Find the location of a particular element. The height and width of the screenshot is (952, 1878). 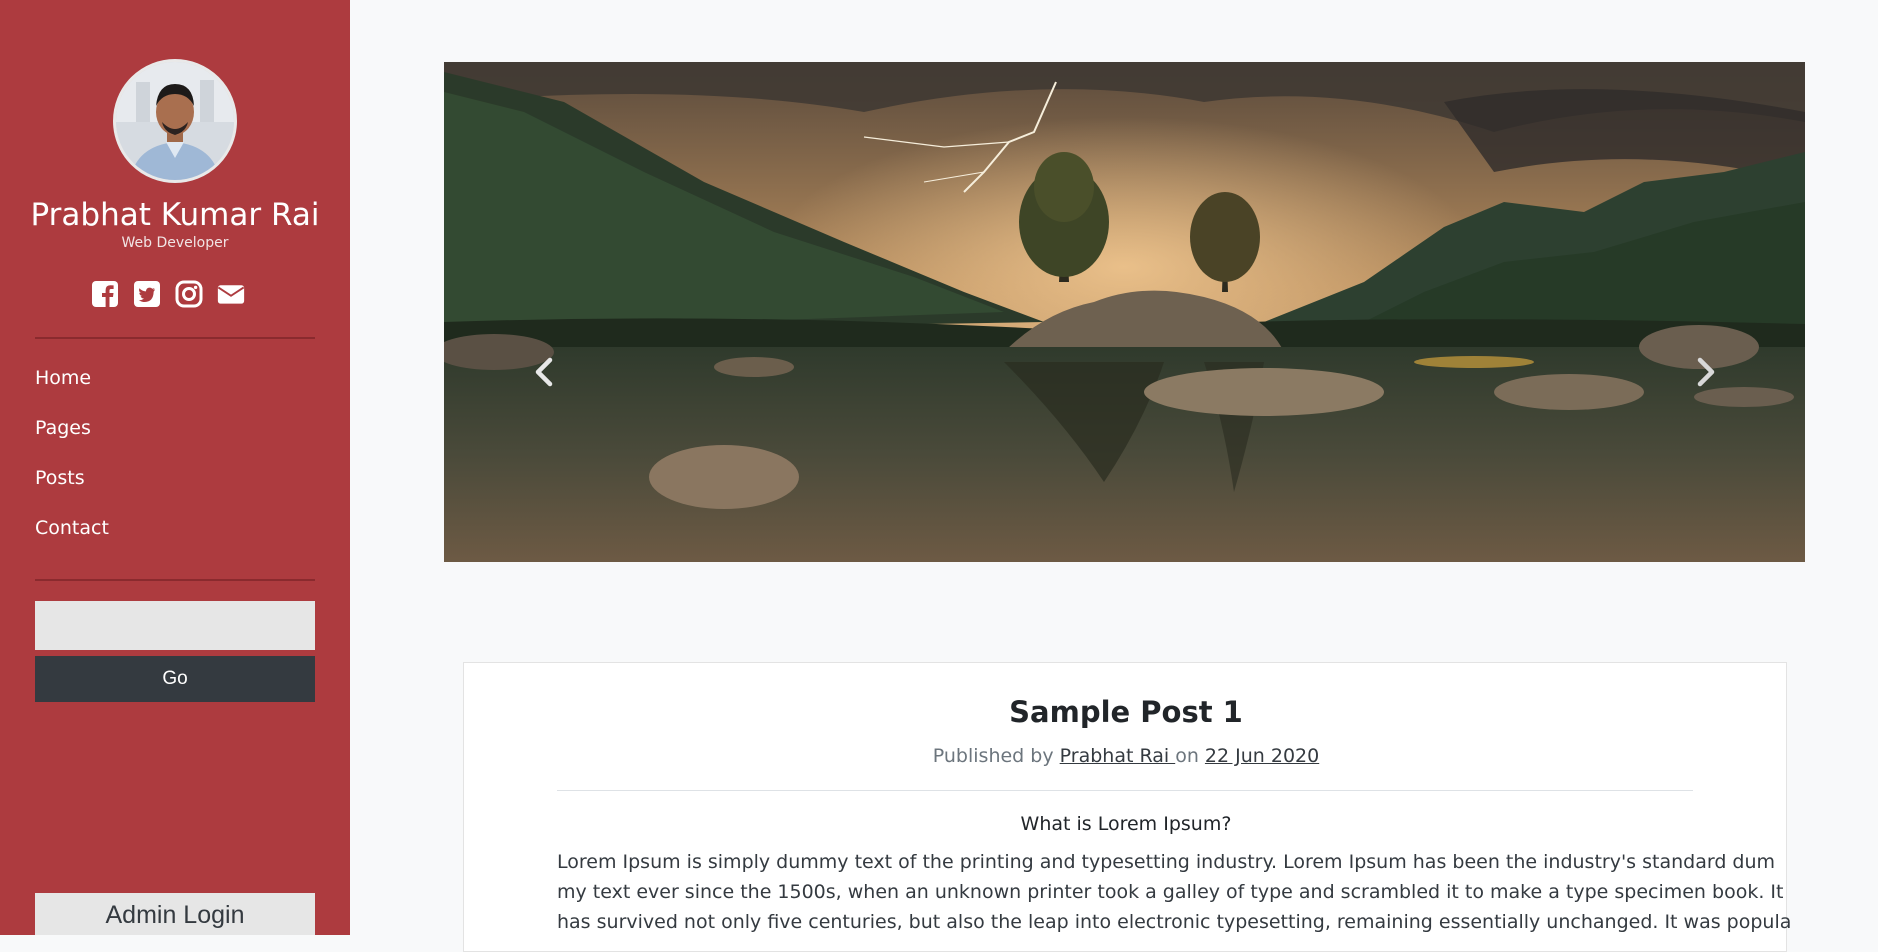

twitter-icon is located at coordinates (147, 294).